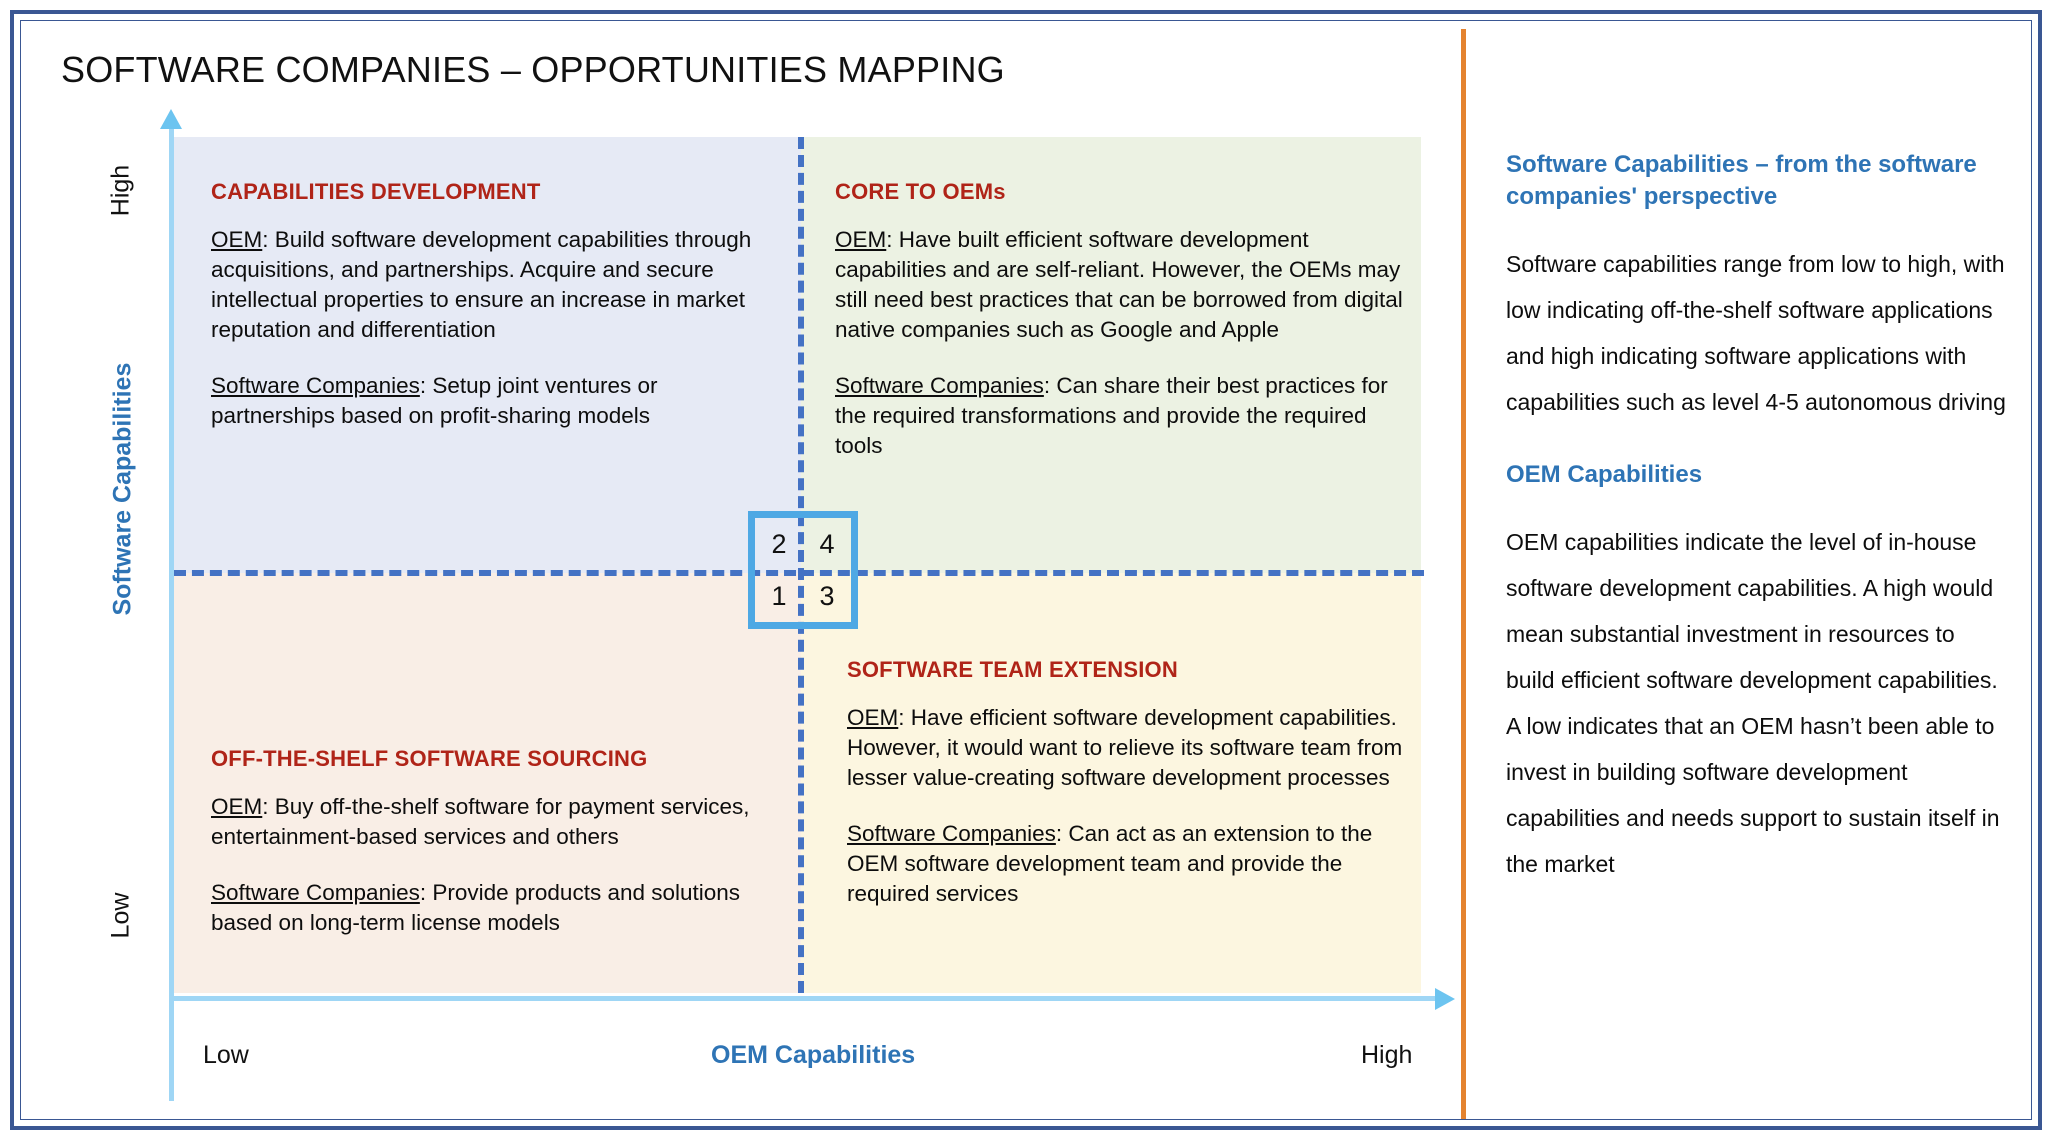 Image resolution: width=2060 pixels, height=1148 pixels. Describe the element at coordinates (1012, 669) in the screenshot. I see `quadrant-bottom-right-heading: SOFTWARE TEAM EXTENSION` at that location.